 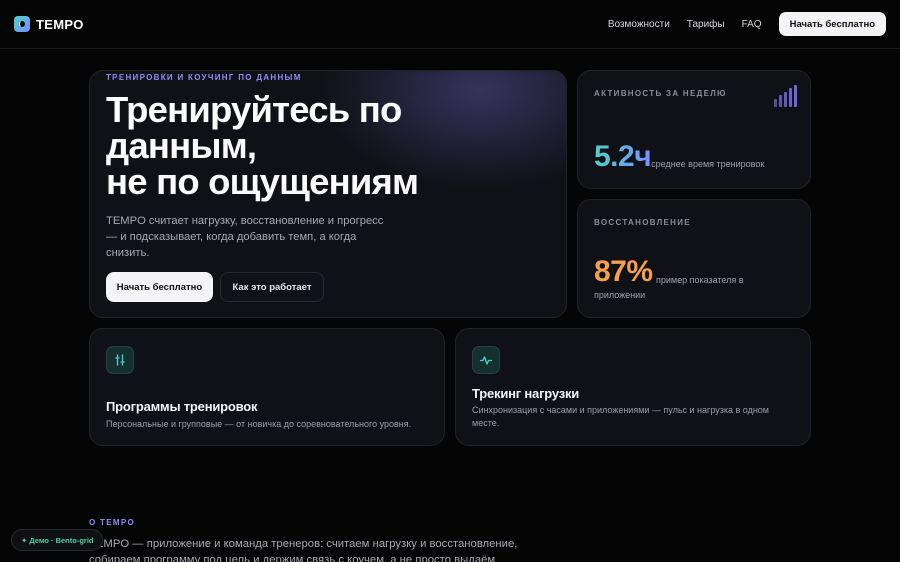 I want to click on brand: TEMPO, so click(x=49, y=24).